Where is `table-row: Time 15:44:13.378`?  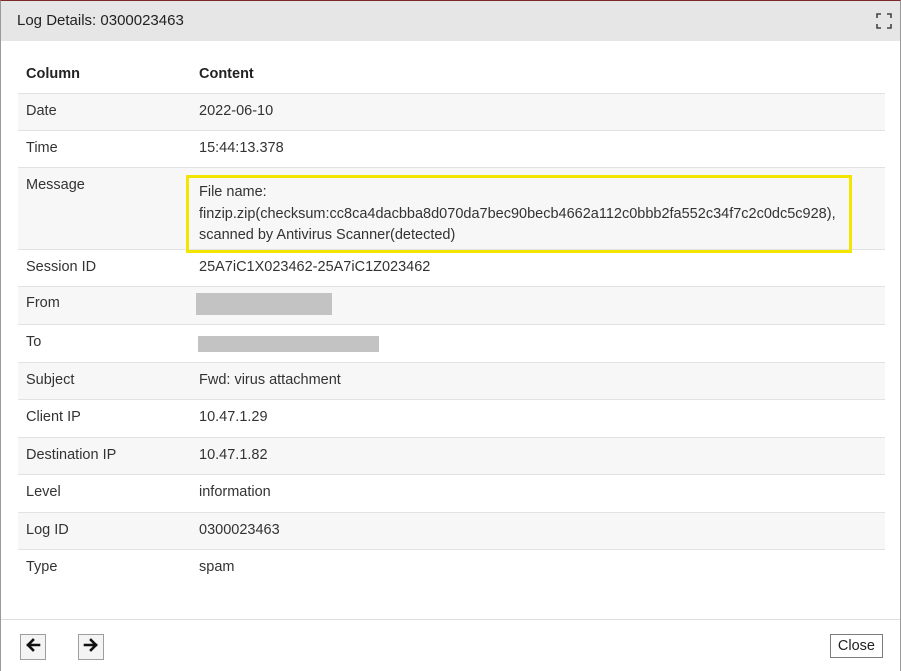
table-row: Time 15:44:13.378 is located at coordinates (451, 149).